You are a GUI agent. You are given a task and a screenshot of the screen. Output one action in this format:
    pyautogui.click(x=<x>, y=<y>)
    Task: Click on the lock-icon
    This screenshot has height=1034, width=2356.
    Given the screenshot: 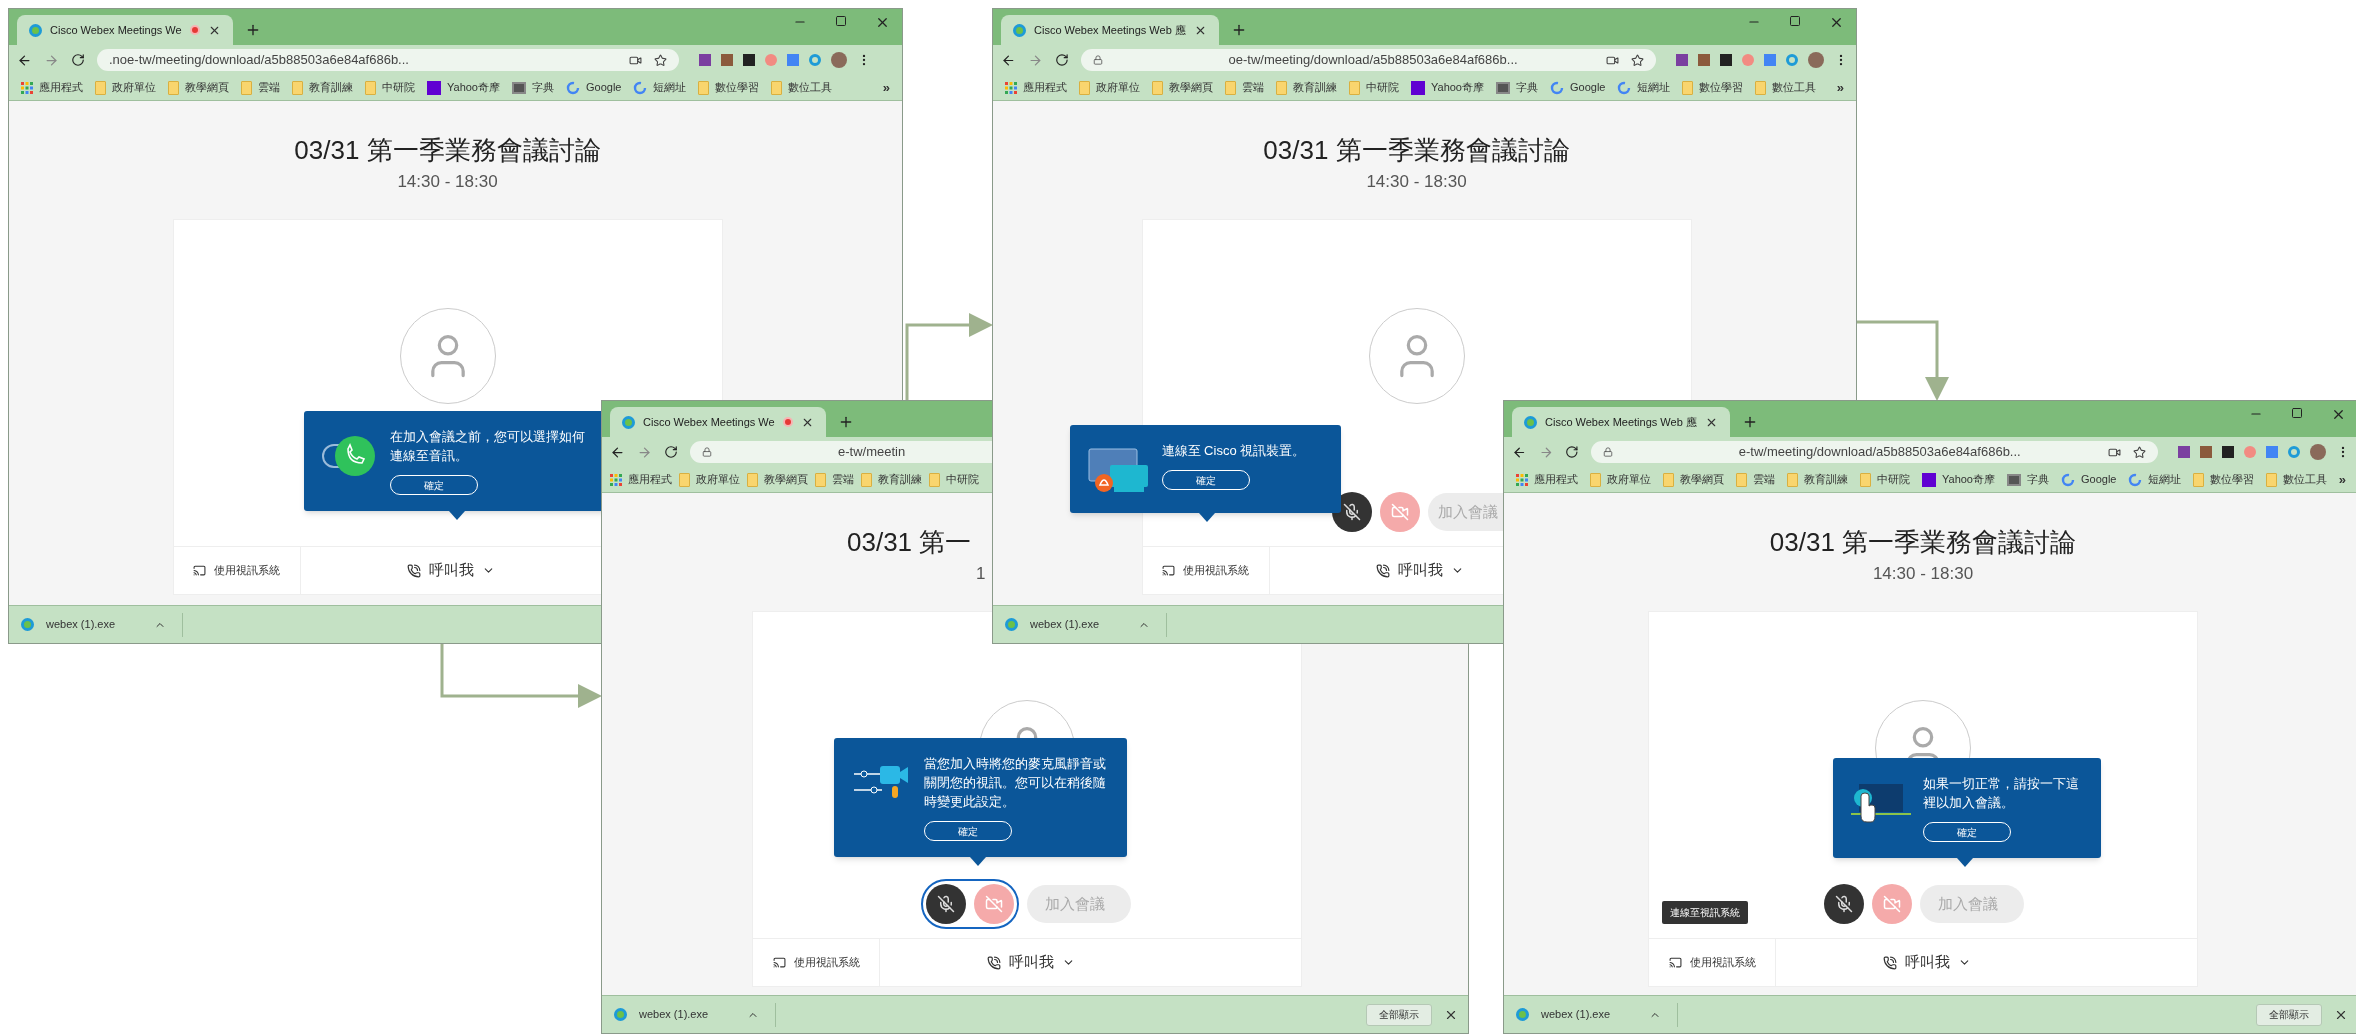 What is the action you would take?
    pyautogui.click(x=1607, y=452)
    